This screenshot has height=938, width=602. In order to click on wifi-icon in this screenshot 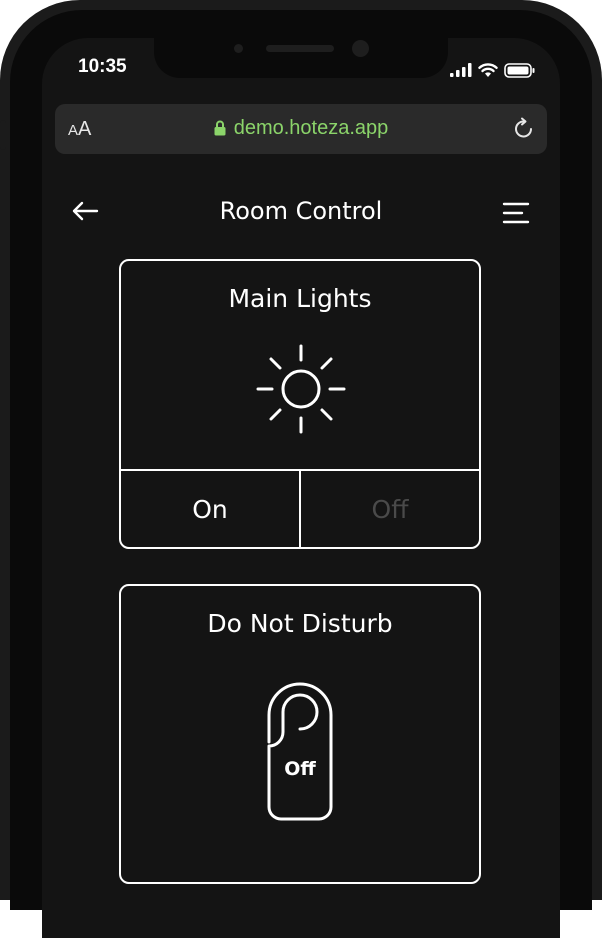, I will do `click(488, 69)`.